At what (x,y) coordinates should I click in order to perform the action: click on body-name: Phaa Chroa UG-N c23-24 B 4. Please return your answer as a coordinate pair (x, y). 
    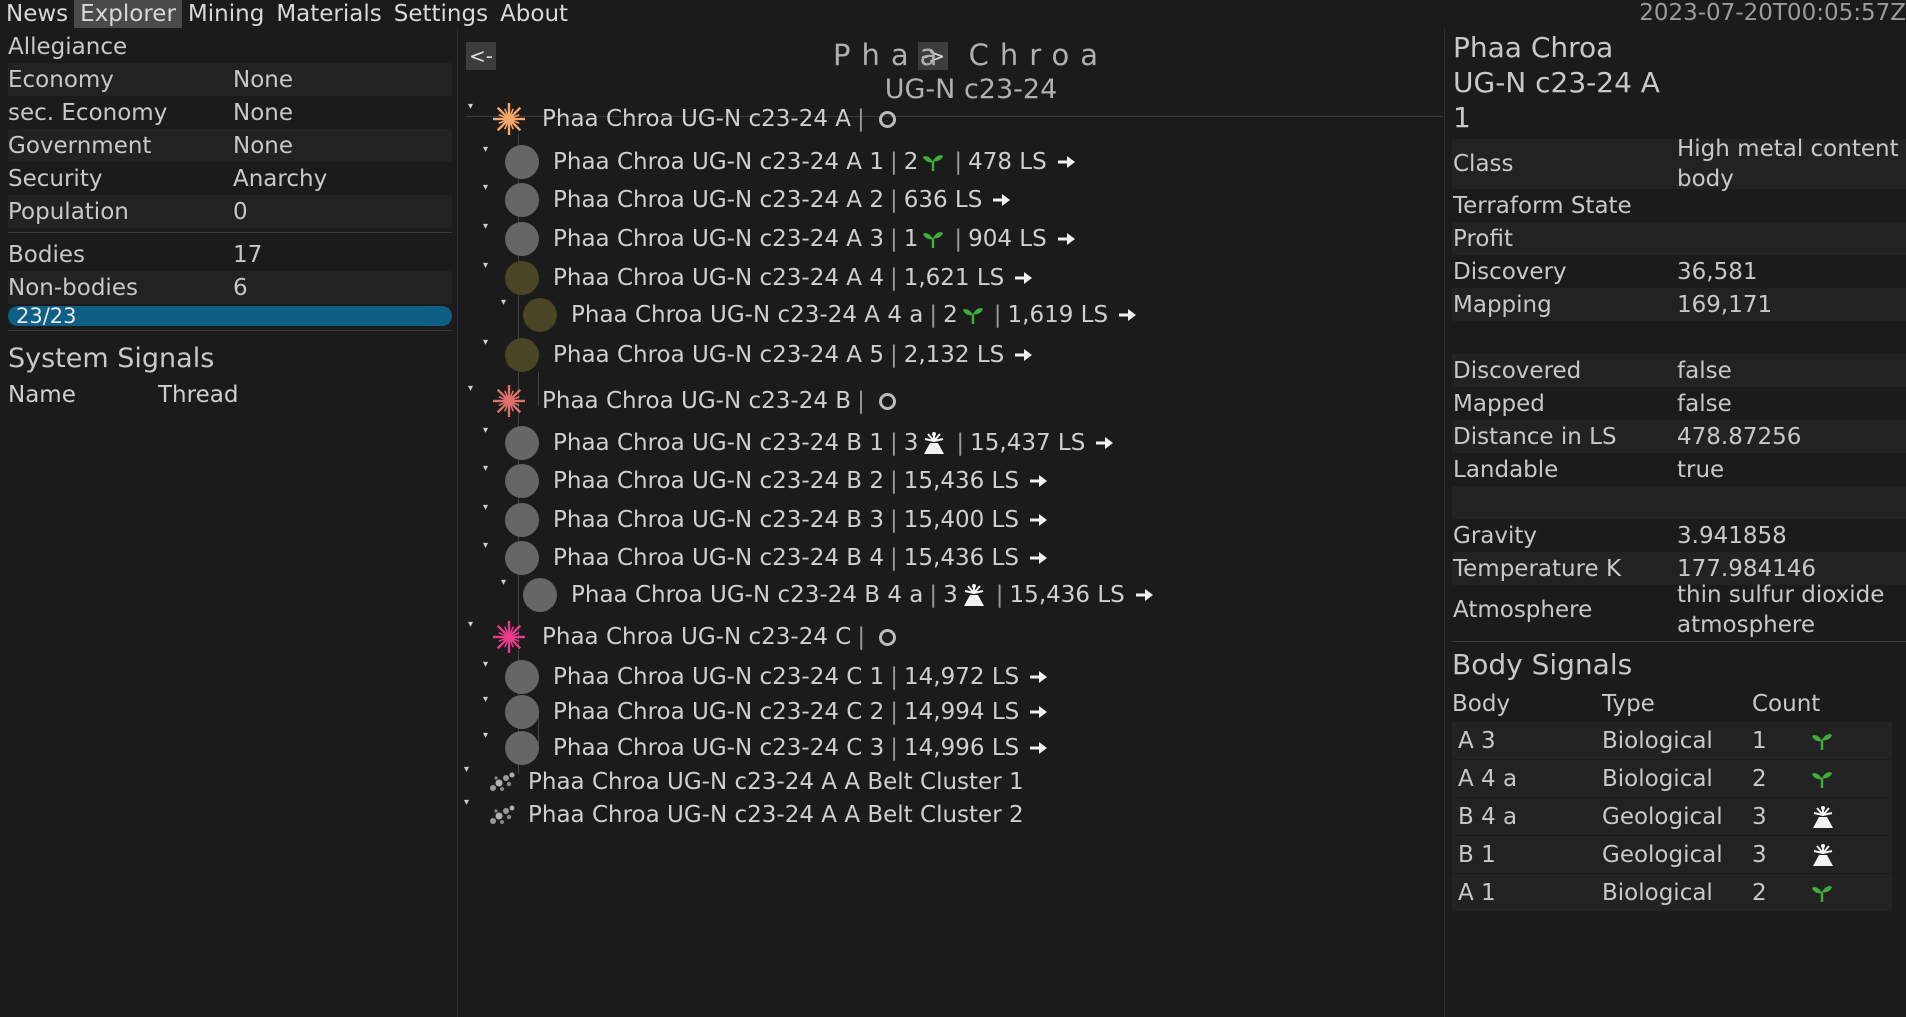
    Looking at the image, I should click on (718, 558).